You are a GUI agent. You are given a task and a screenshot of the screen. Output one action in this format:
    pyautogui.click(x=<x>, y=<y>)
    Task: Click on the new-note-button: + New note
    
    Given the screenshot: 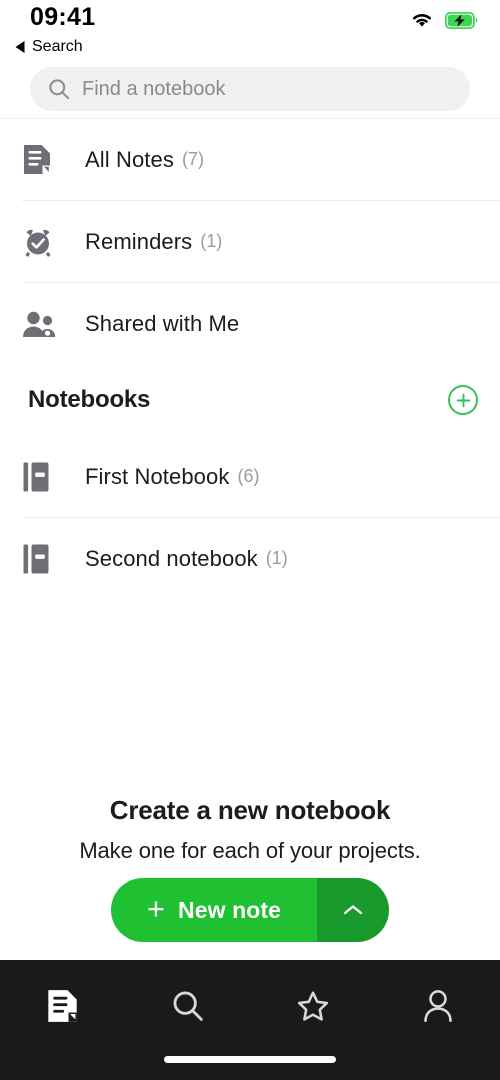 What is the action you would take?
    pyautogui.click(x=214, y=910)
    